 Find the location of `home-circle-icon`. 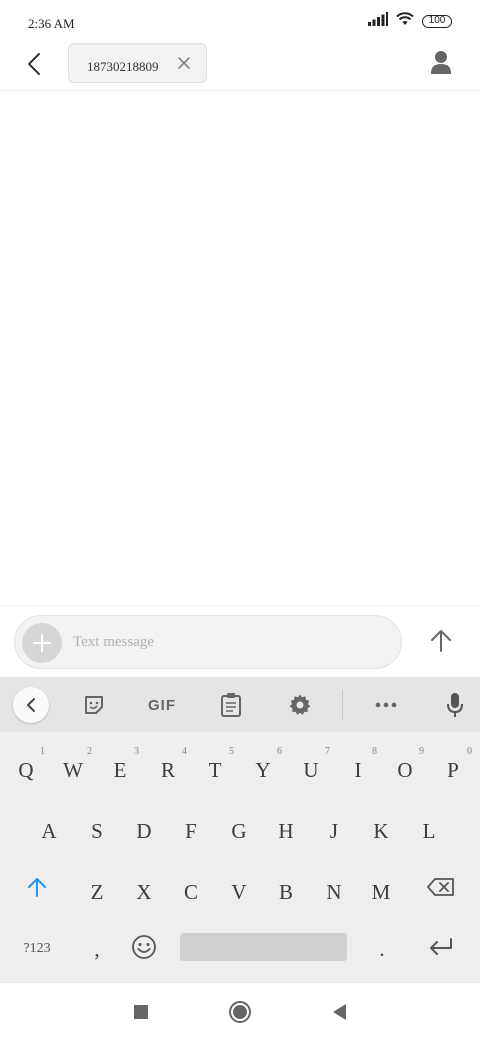

home-circle-icon is located at coordinates (240, 1012).